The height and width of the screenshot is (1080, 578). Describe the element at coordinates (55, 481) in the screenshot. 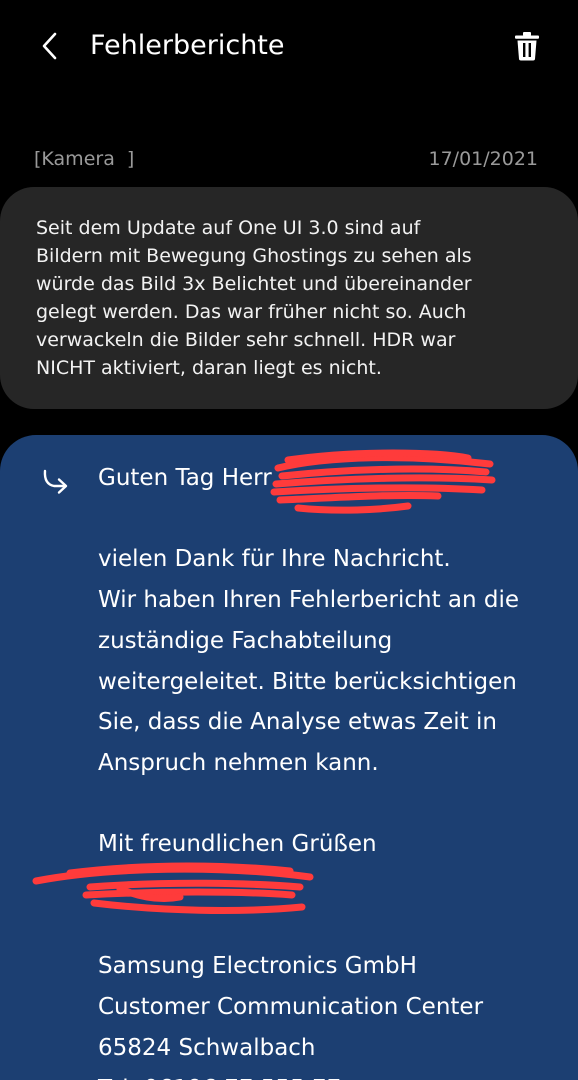

I see `reply-arrow-icon` at that location.